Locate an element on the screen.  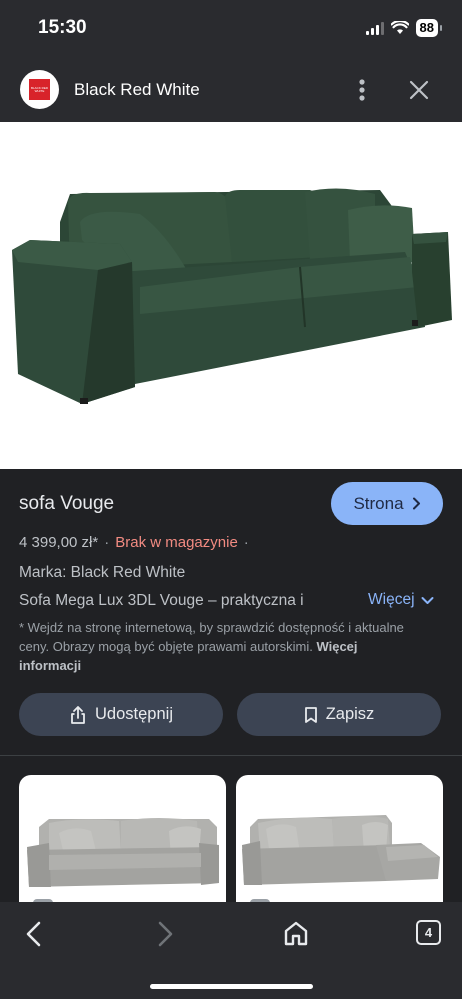
battery-indicator: 88 is located at coordinates (429, 28).